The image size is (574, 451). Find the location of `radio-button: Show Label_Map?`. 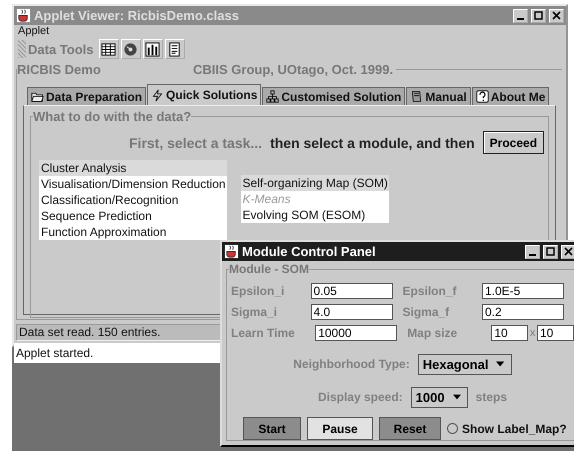

radio-button: Show Label_Map? is located at coordinates (507, 429).